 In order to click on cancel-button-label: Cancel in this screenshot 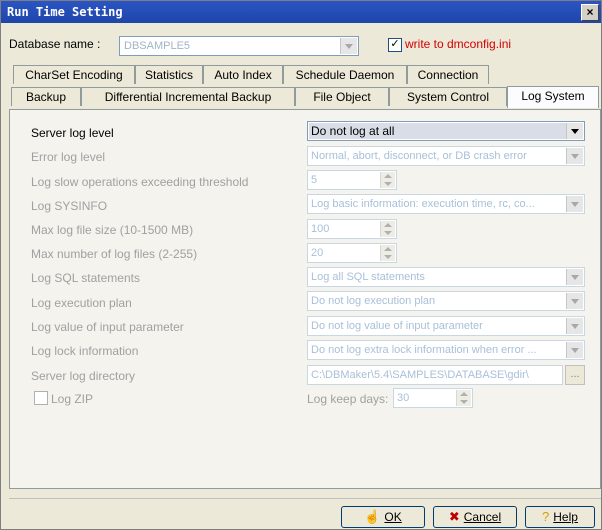, I will do `click(482, 517)`.